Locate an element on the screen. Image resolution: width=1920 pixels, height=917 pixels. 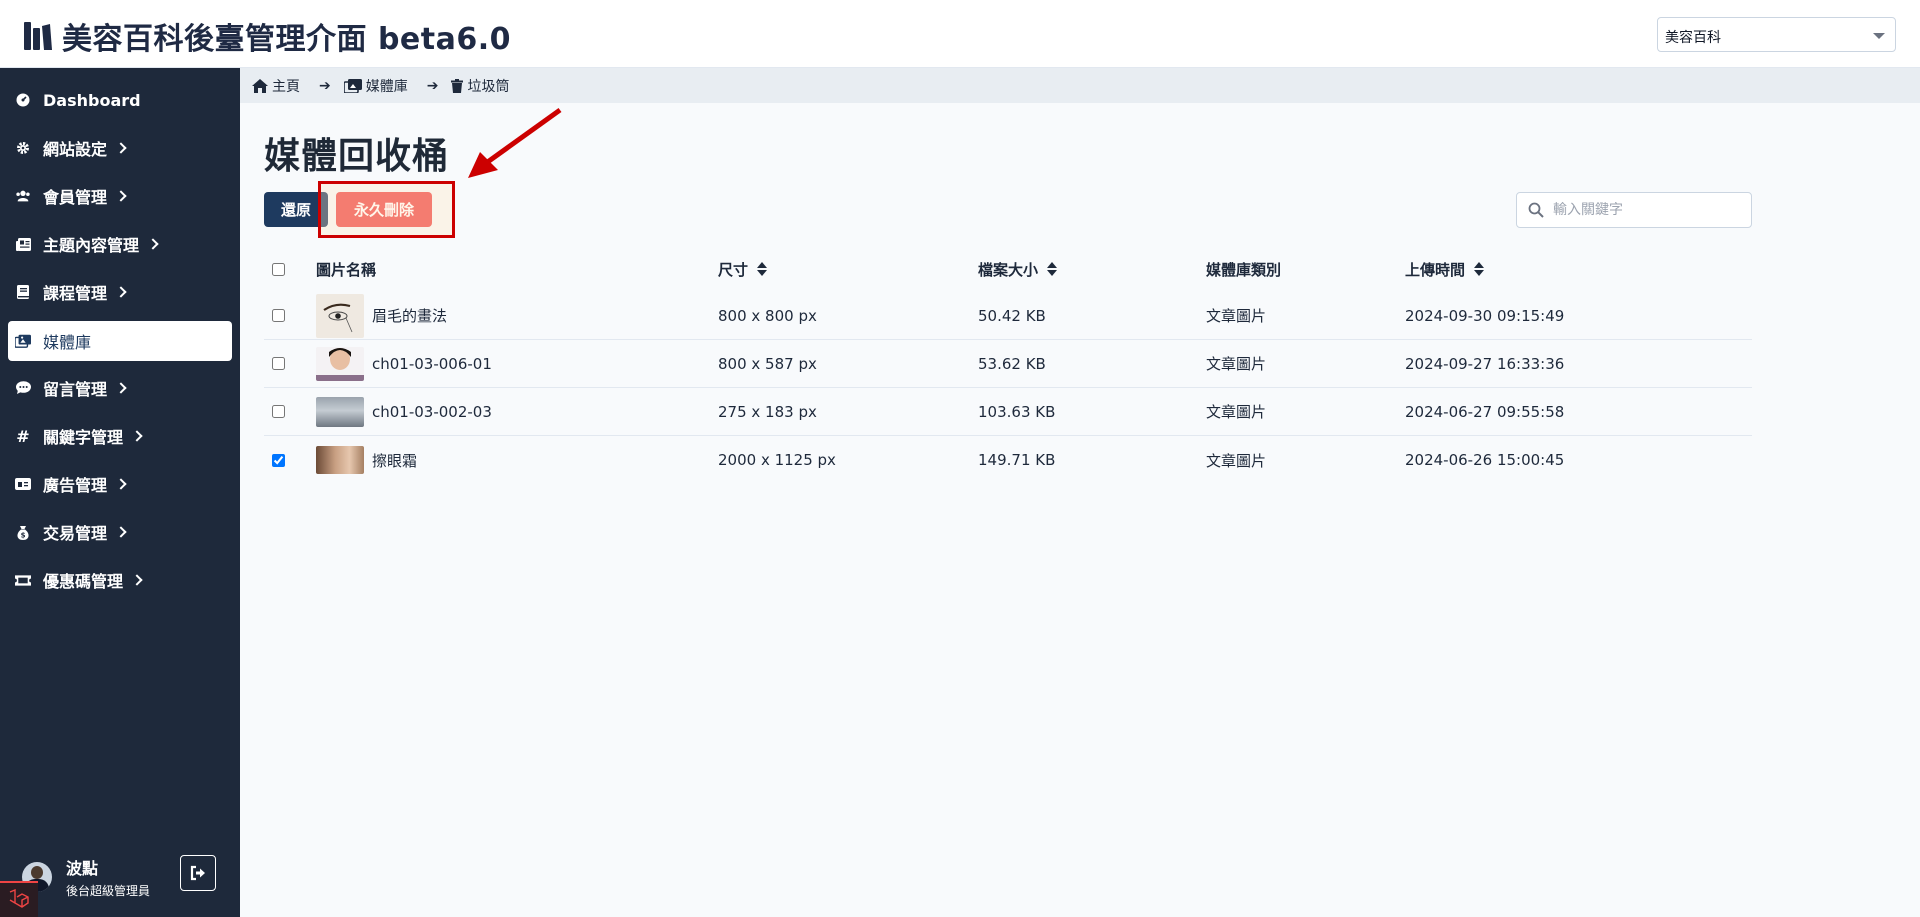
sidebar-item-label: 關鍵字管理 is located at coordinates (83, 437).